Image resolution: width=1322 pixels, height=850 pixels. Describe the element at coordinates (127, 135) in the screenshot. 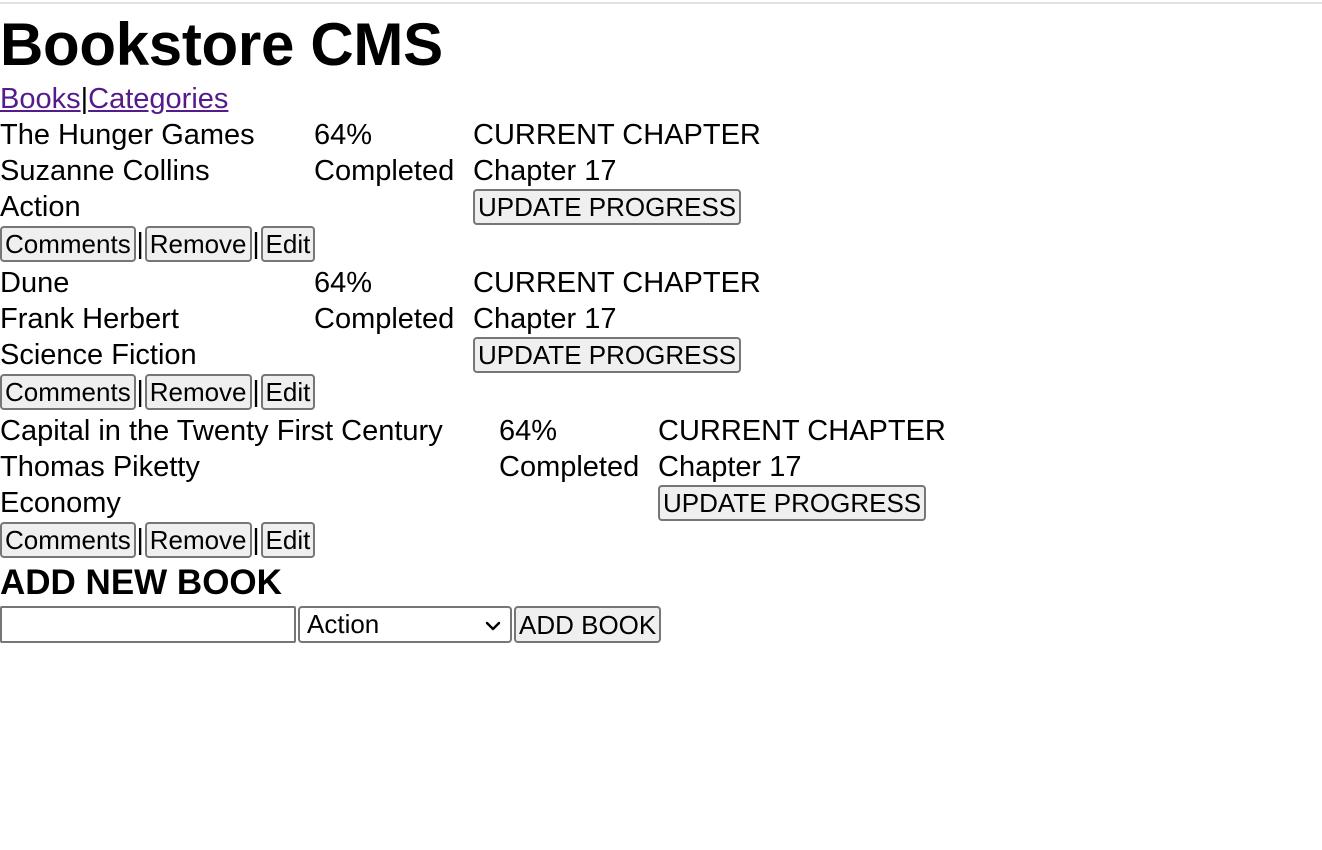

I see `book-title: The Hunger Games` at that location.